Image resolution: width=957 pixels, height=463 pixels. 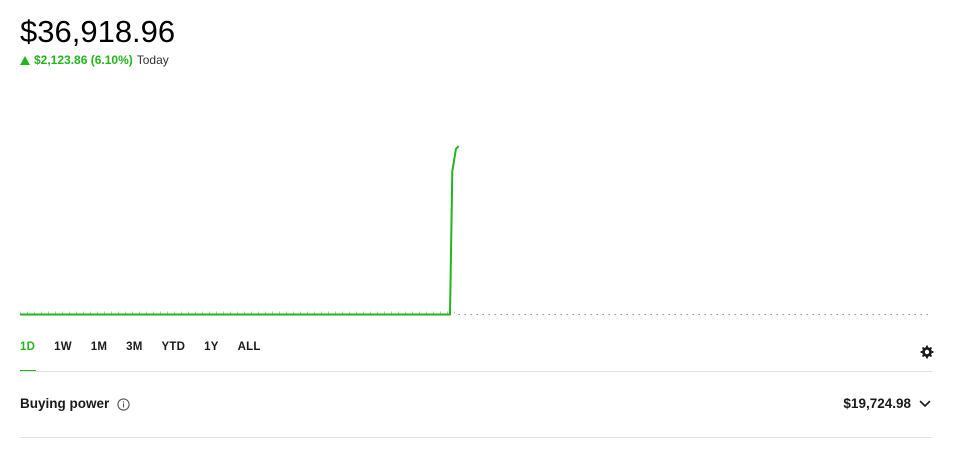 I want to click on tab-3m: 3M, so click(x=134, y=356).